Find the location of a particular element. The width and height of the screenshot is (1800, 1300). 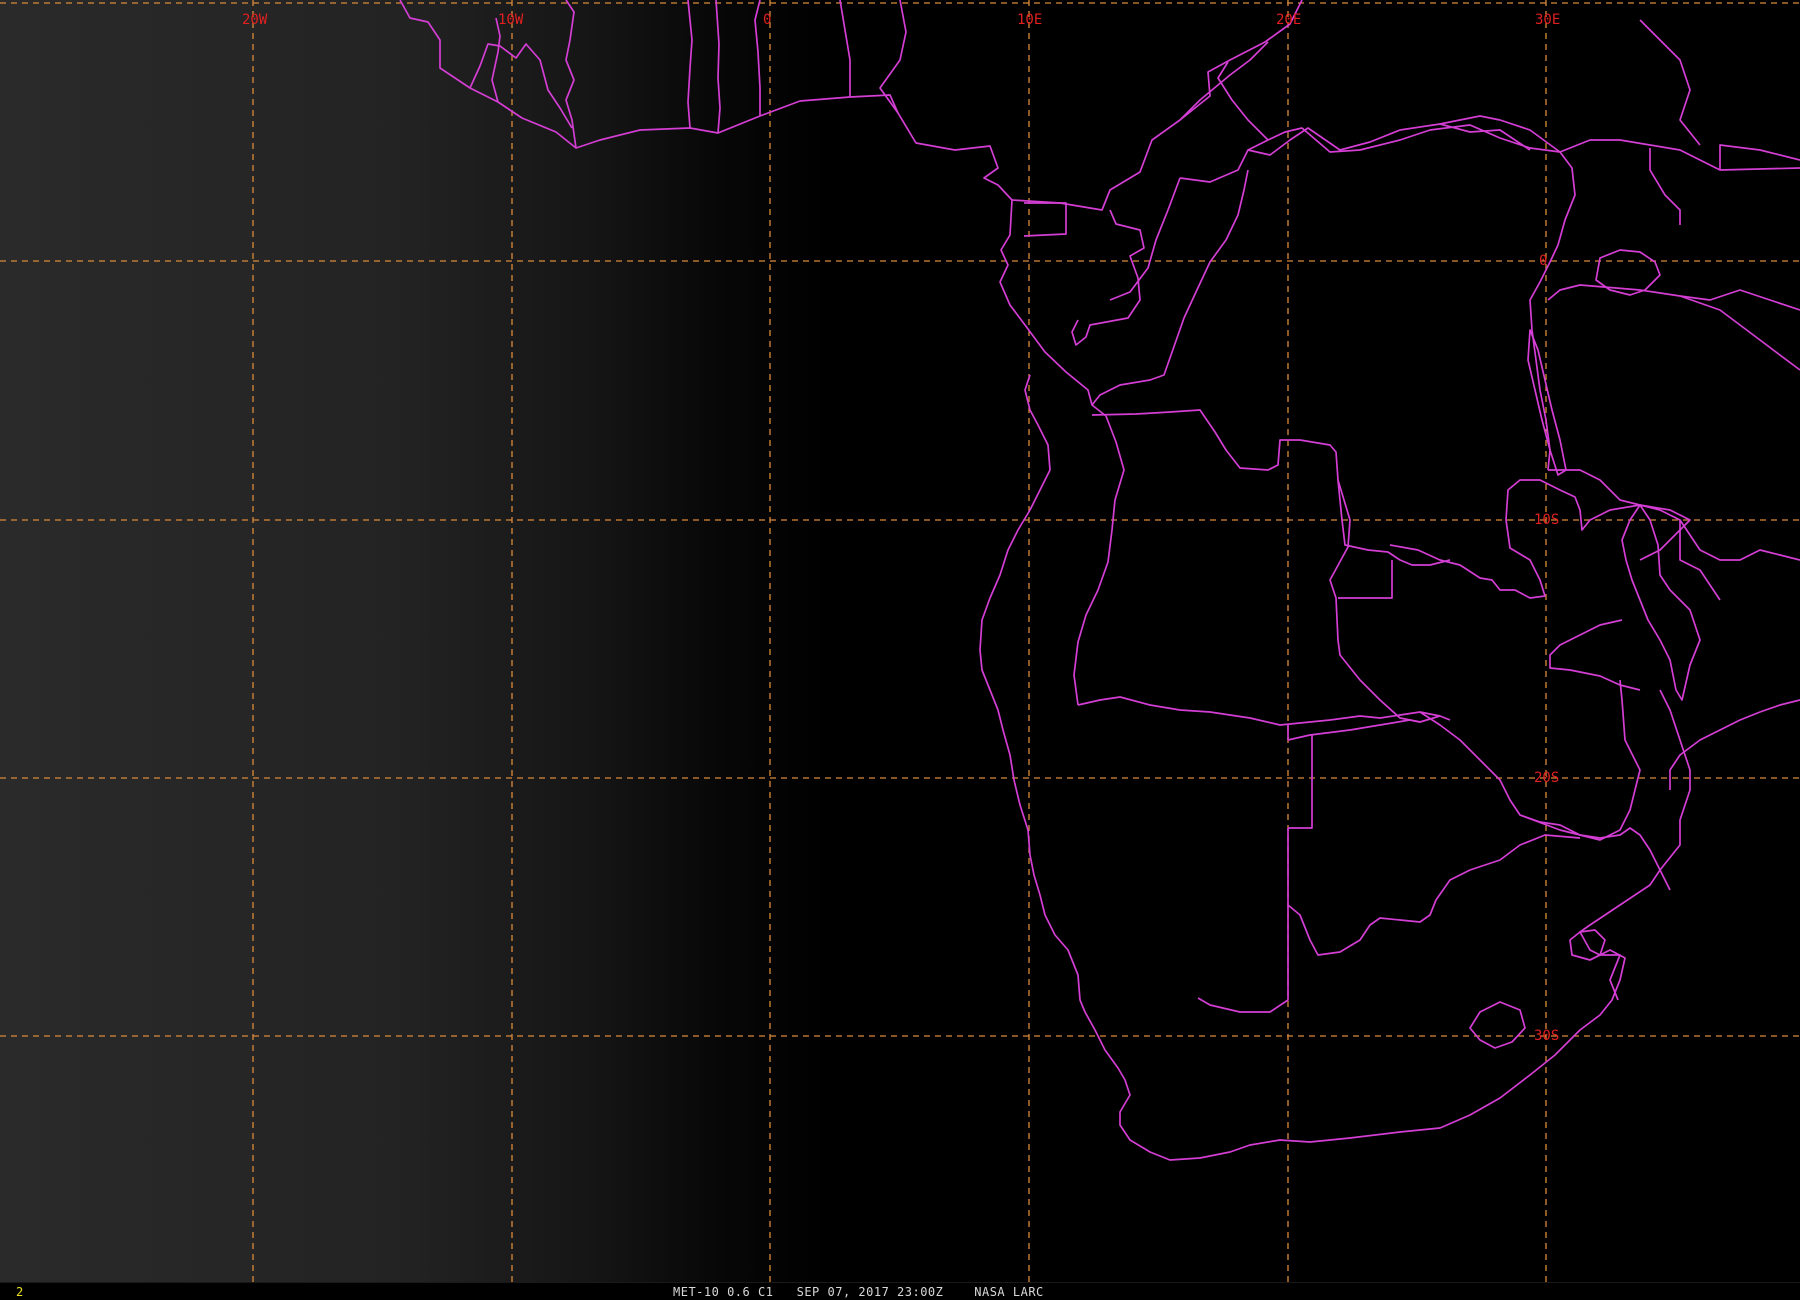

lat-label-30s: 30S is located at coordinates (1546, 1036).